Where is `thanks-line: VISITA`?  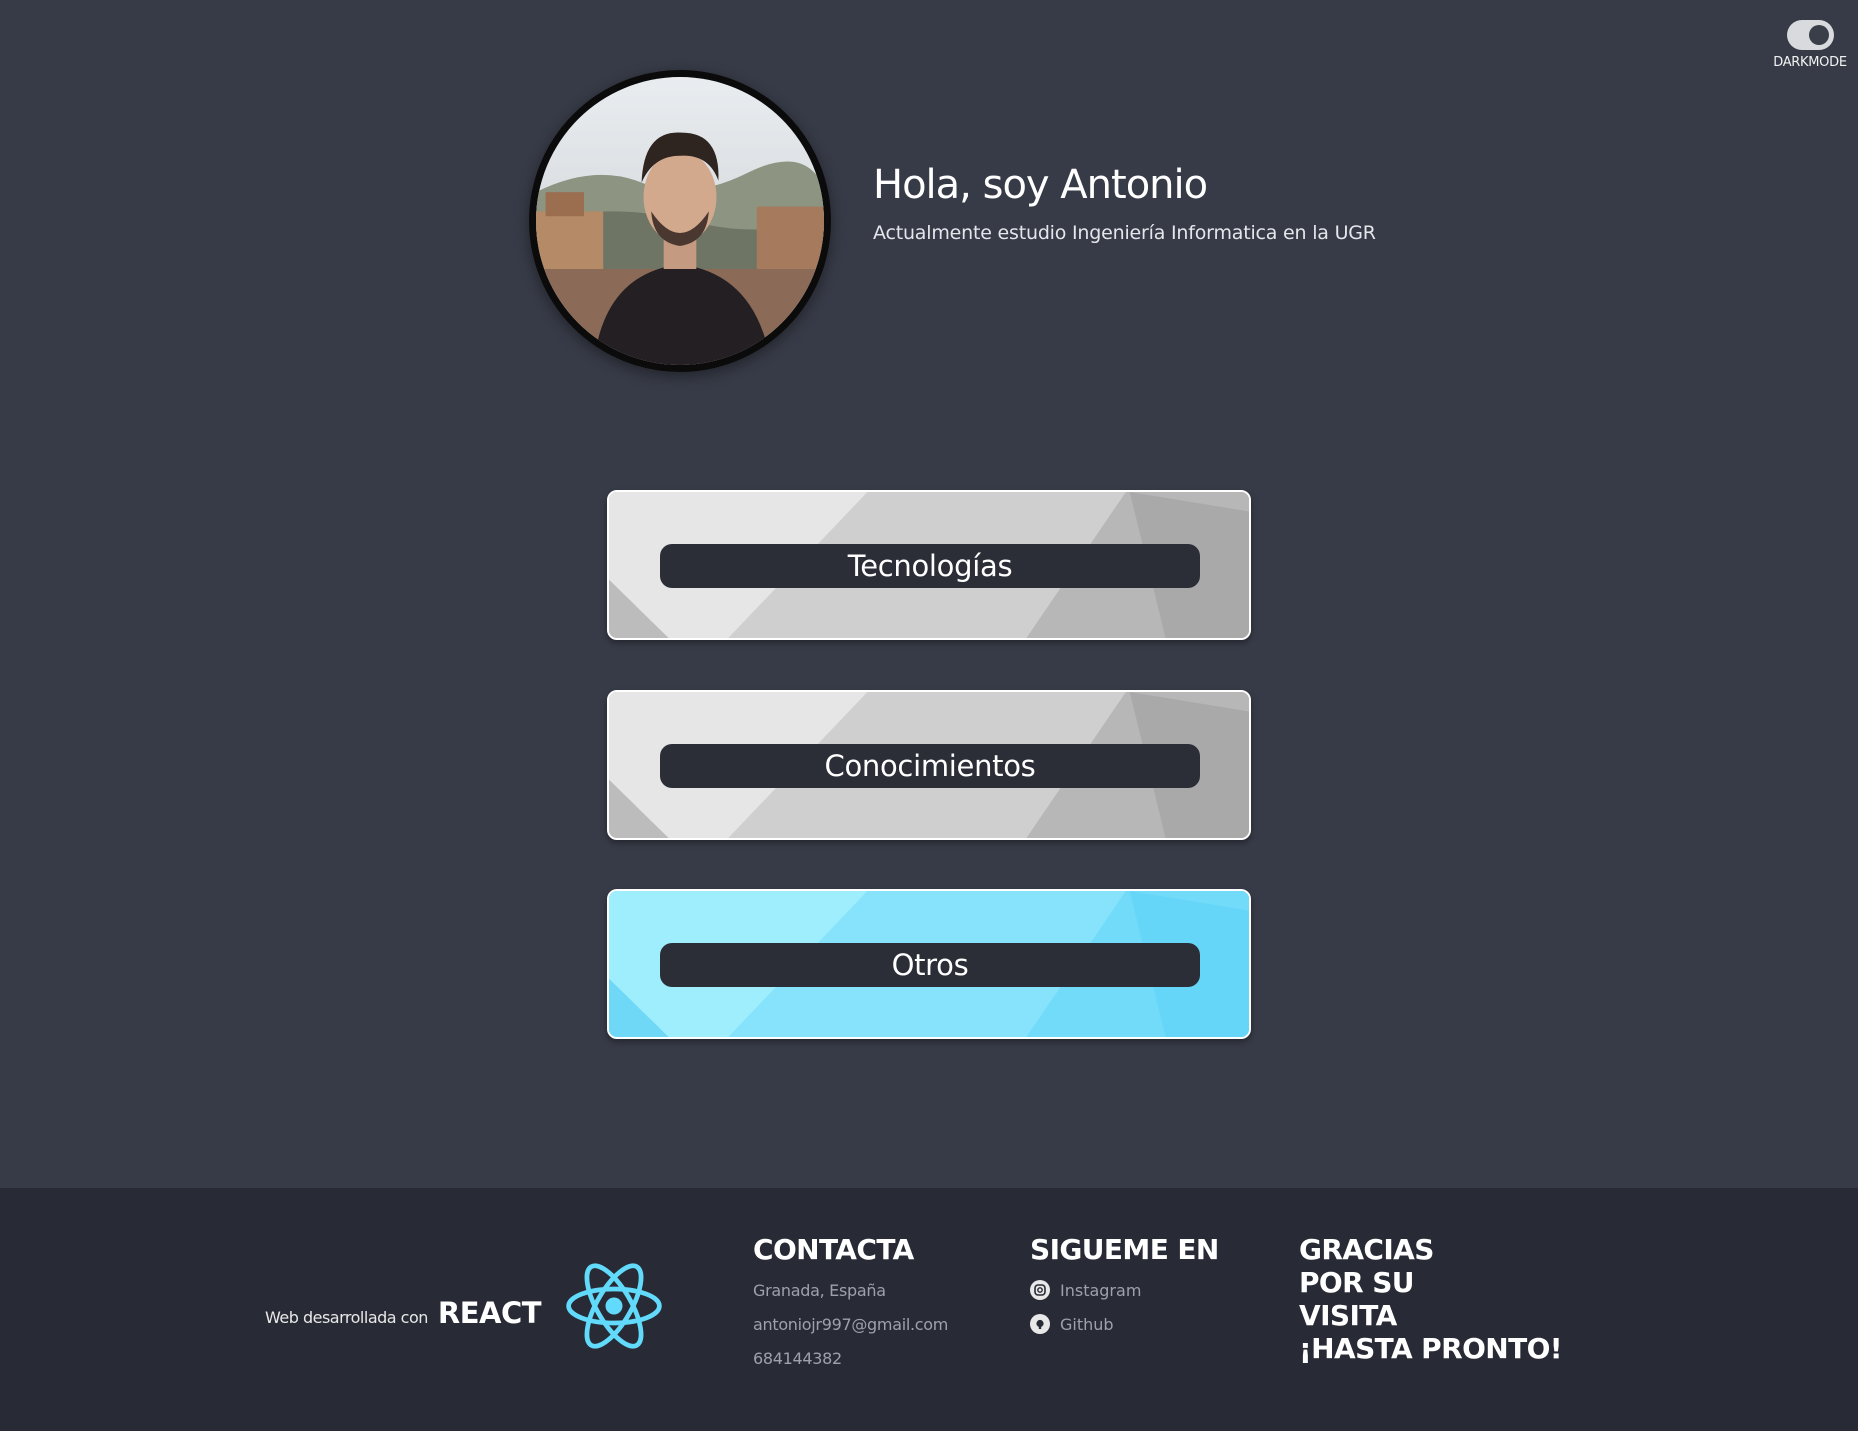
thanks-line: VISITA is located at coordinates (1348, 1315).